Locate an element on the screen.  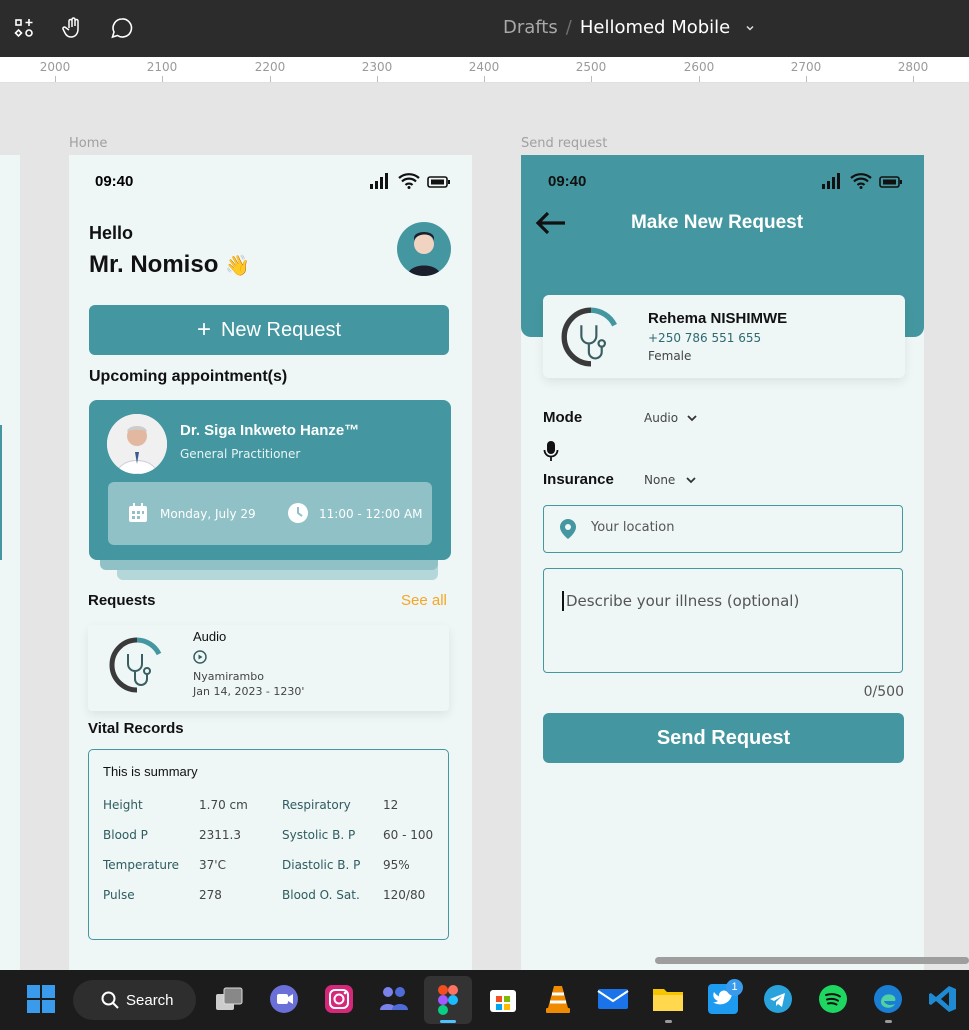
microphone-icon is located at coordinates (551, 453).